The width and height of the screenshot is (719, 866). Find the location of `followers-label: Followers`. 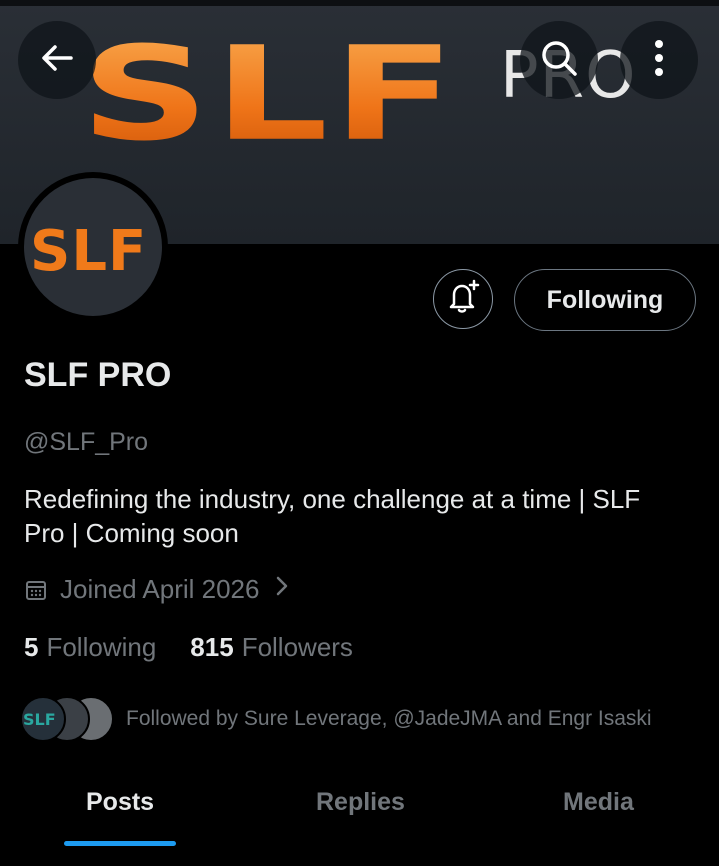

followers-label: Followers is located at coordinates (297, 647).